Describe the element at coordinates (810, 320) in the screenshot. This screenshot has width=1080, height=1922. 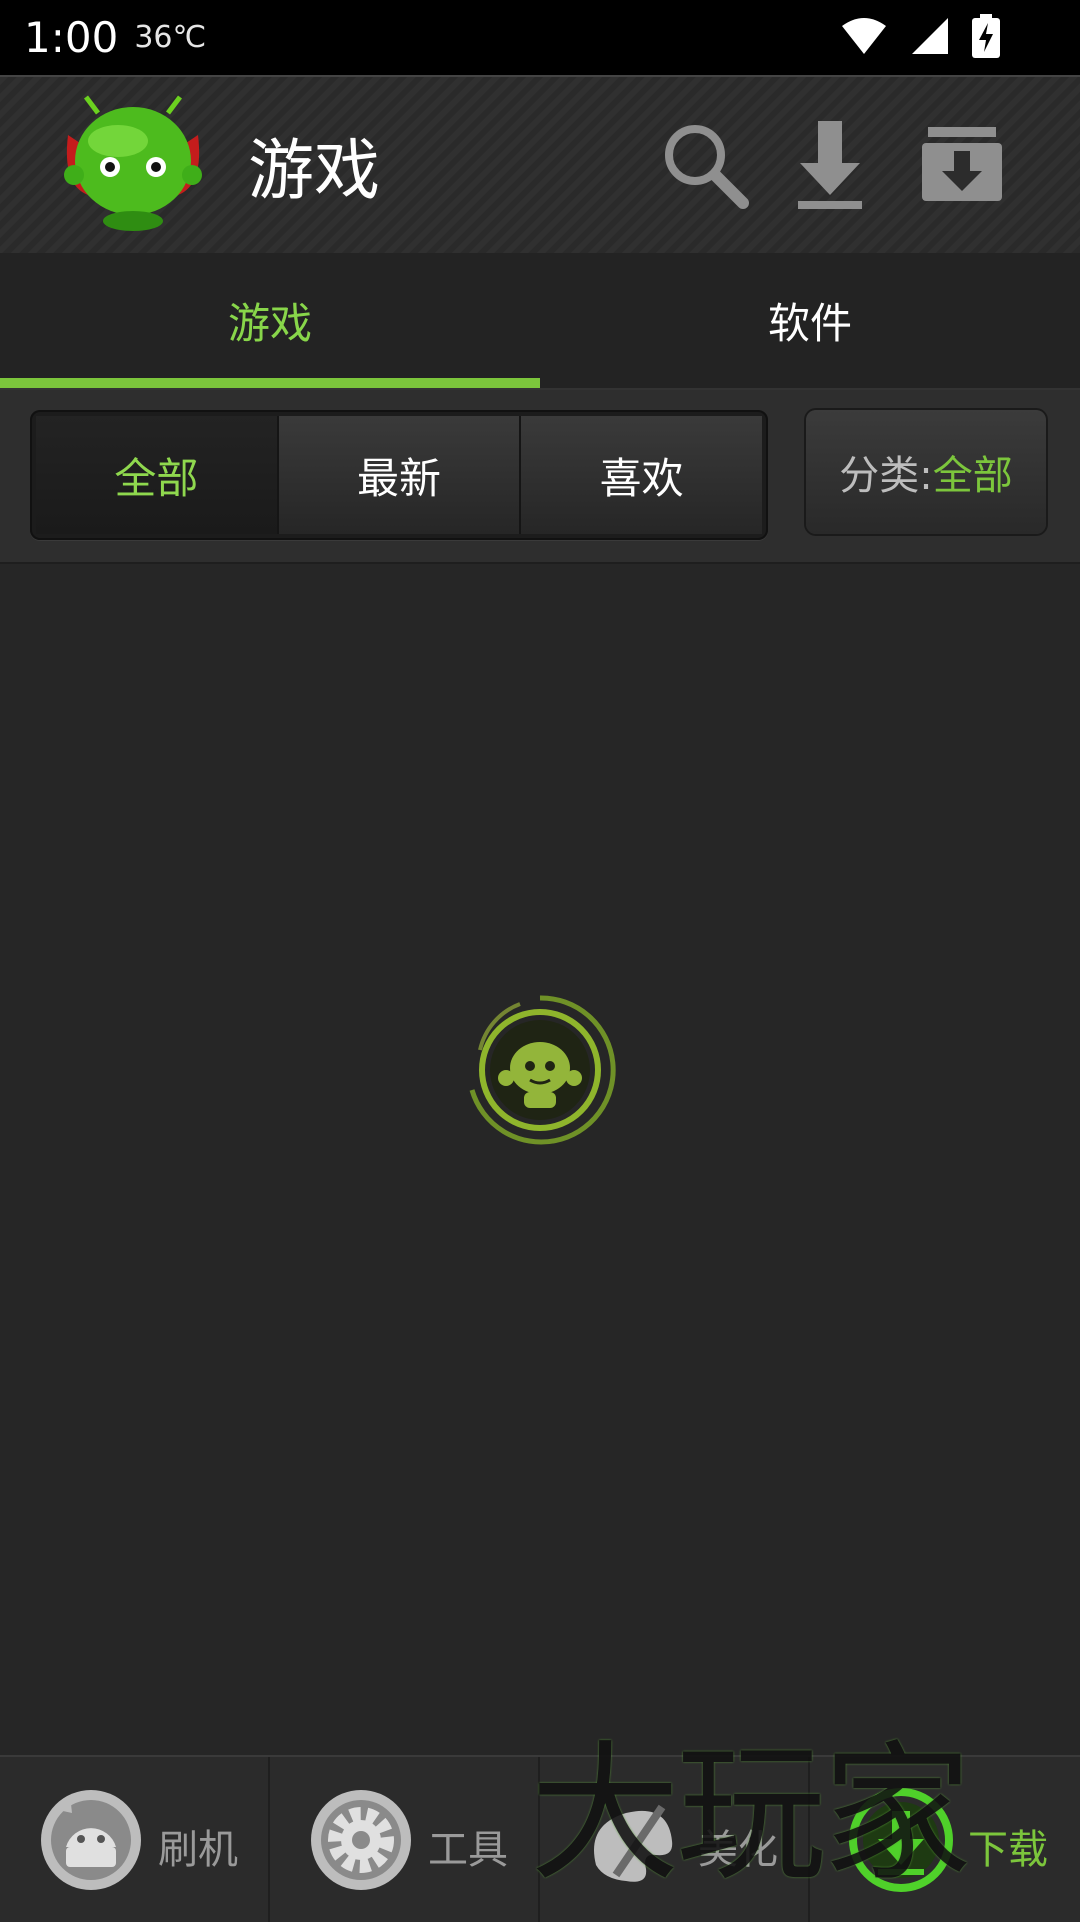
I see `tab-software: 软件` at that location.